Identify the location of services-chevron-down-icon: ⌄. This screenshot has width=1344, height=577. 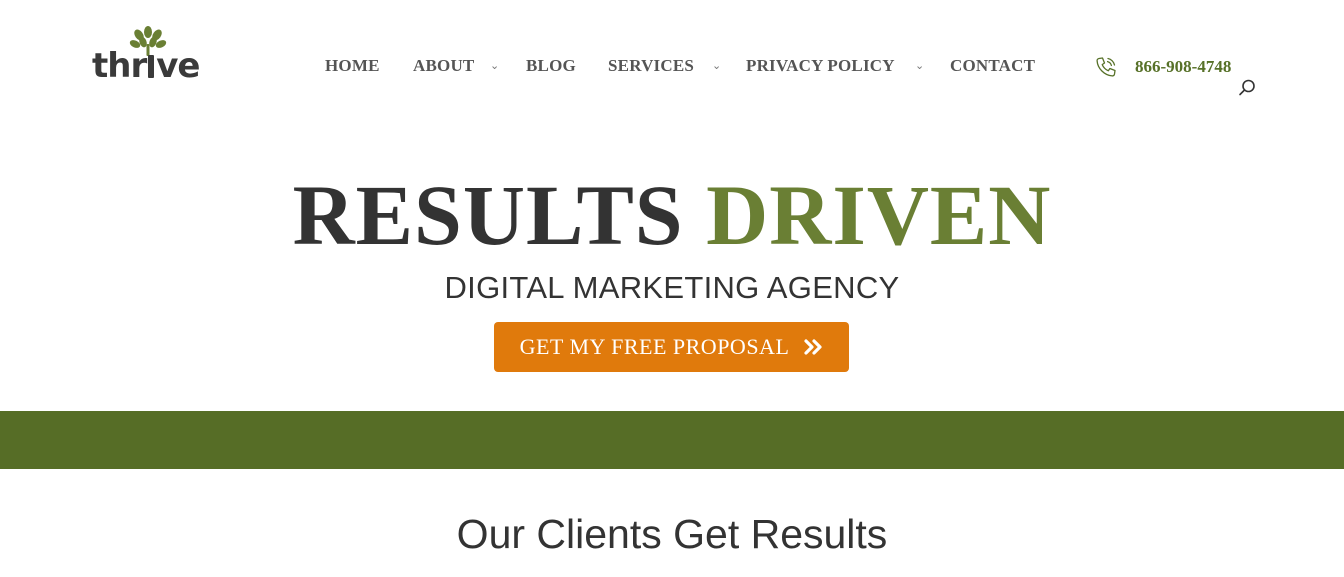
(716, 66).